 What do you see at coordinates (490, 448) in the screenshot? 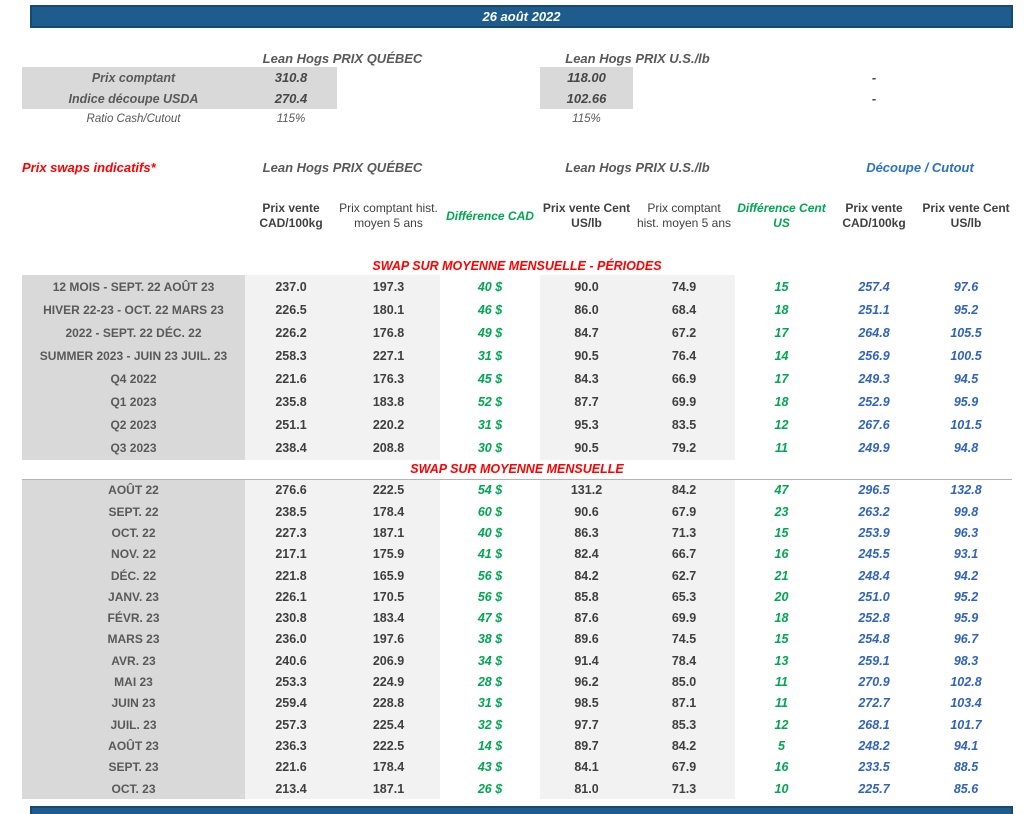
I see `cell-diff-cad: 30 $` at bounding box center [490, 448].